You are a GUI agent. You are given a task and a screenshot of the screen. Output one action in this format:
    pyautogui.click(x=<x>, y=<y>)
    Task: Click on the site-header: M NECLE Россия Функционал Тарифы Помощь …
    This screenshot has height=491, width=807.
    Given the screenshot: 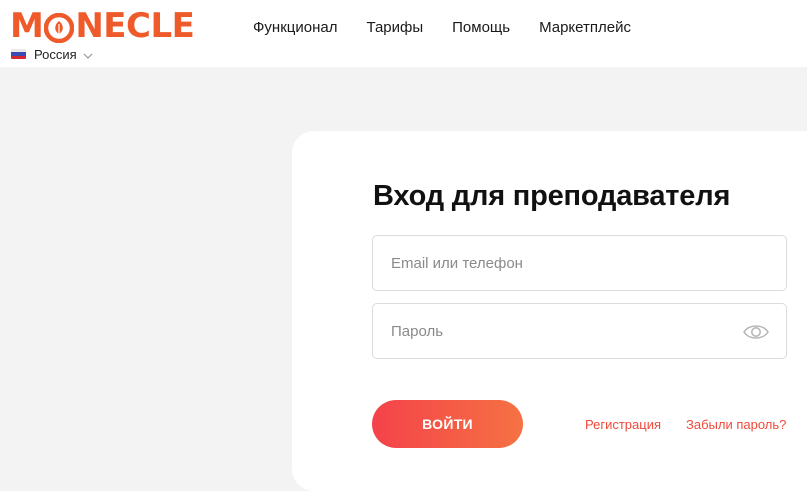 What is the action you would take?
    pyautogui.click(x=403, y=33)
    